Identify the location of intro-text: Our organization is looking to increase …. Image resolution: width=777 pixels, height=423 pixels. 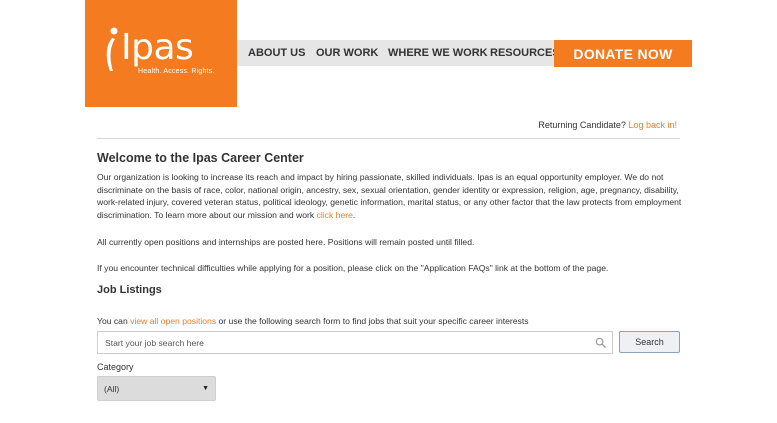
(389, 196).